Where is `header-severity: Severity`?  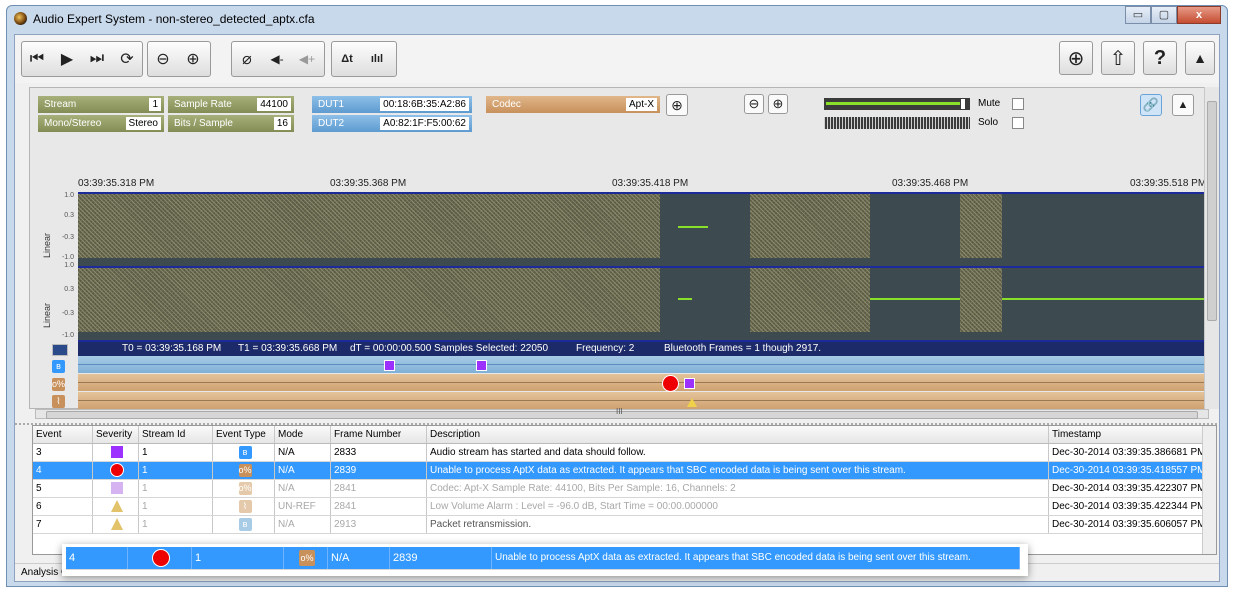
header-severity: Severity is located at coordinates (116, 434).